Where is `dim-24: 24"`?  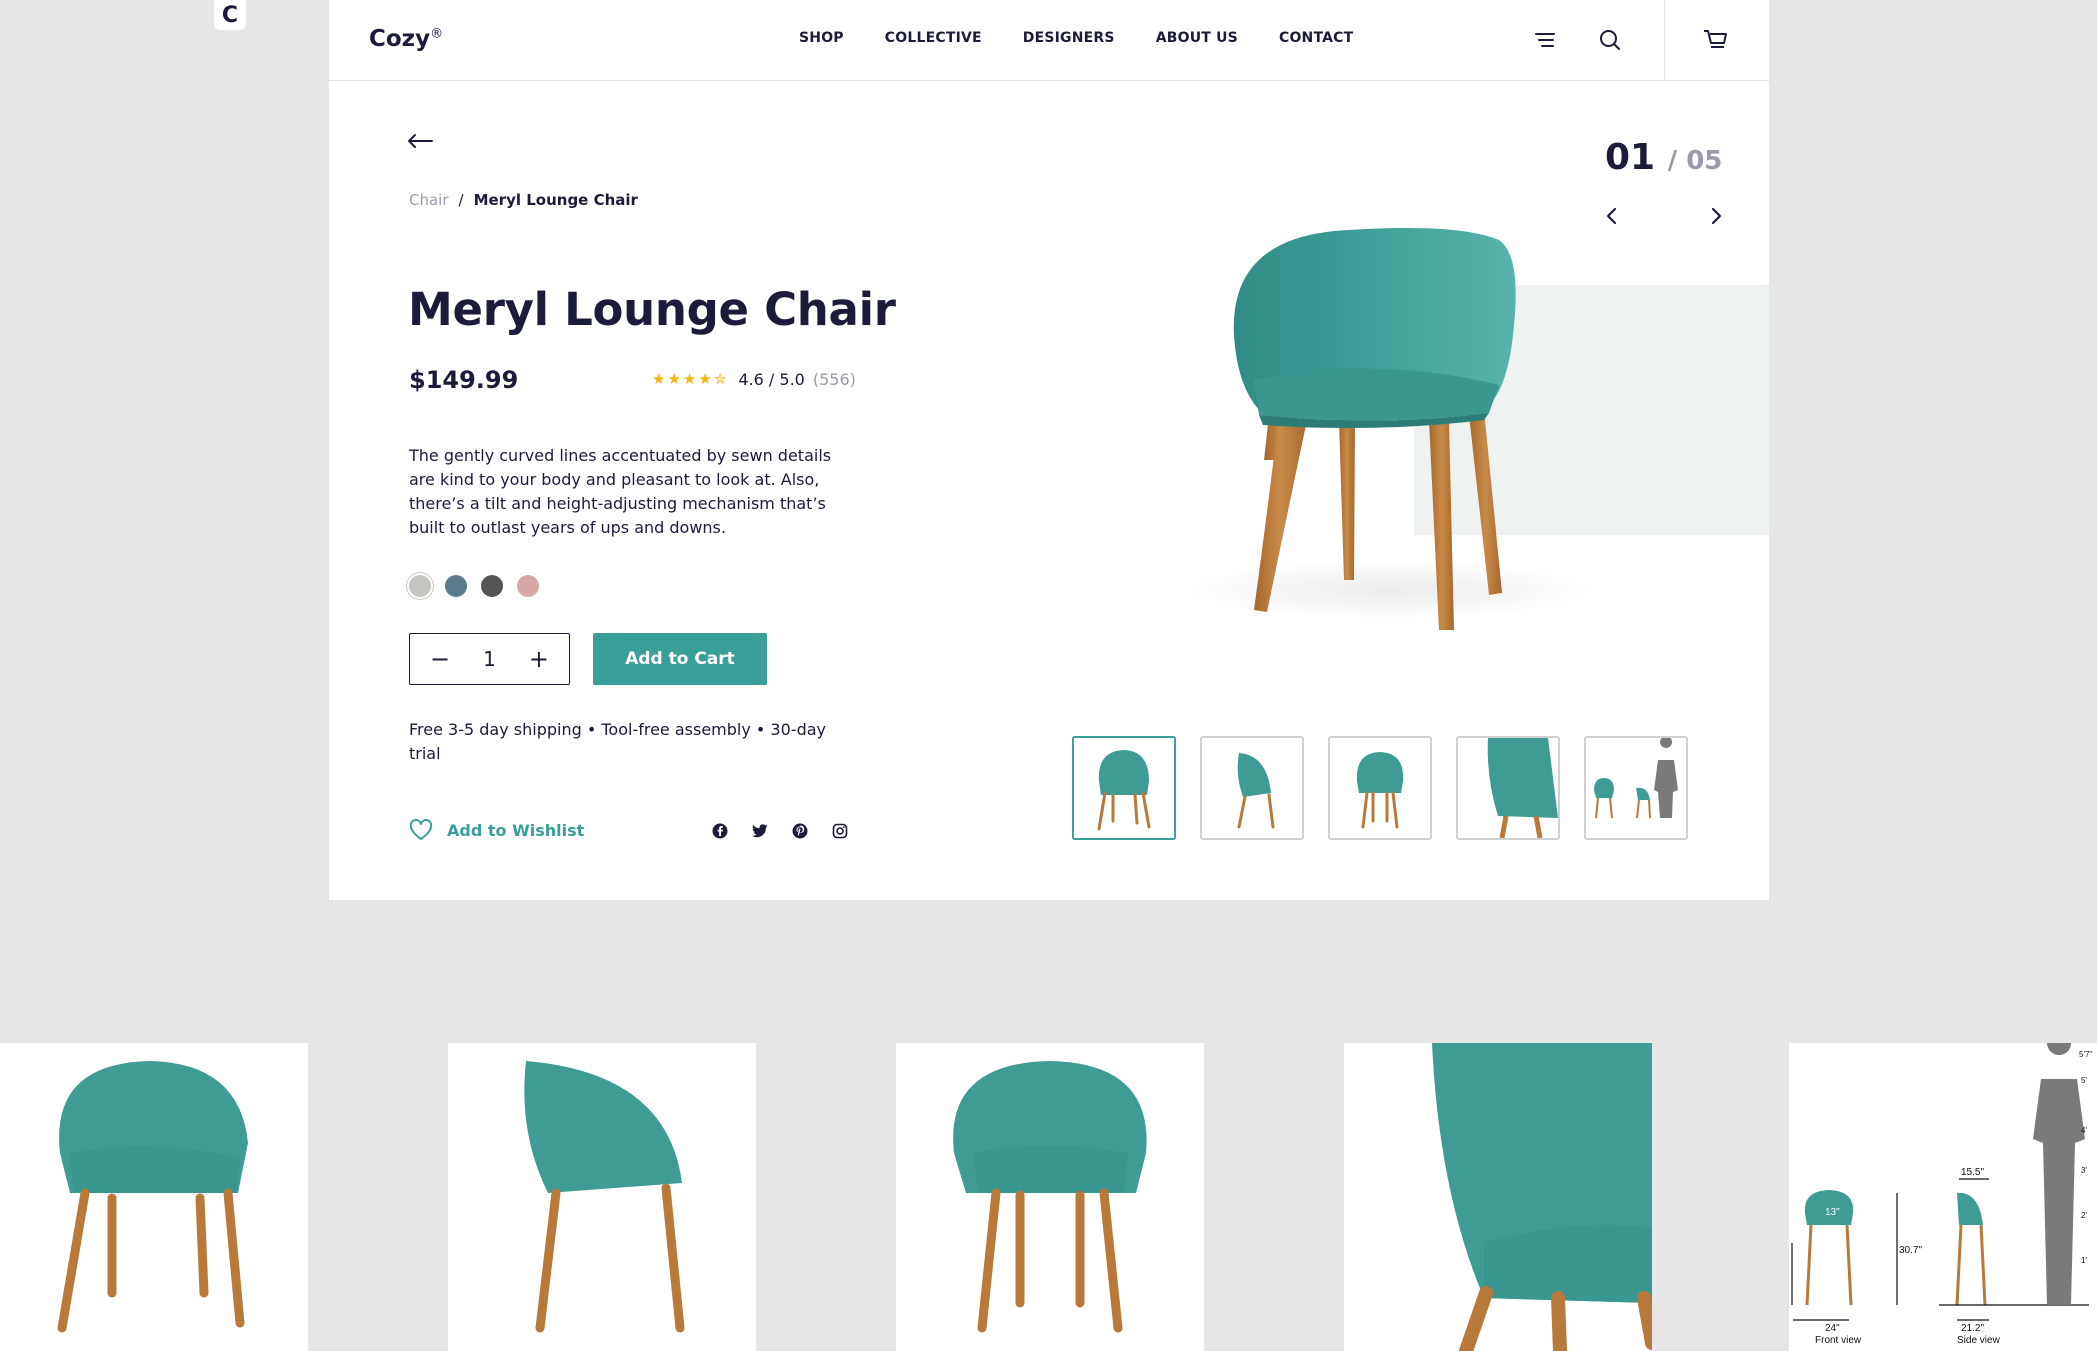
dim-24: 24" is located at coordinates (1832, 1328).